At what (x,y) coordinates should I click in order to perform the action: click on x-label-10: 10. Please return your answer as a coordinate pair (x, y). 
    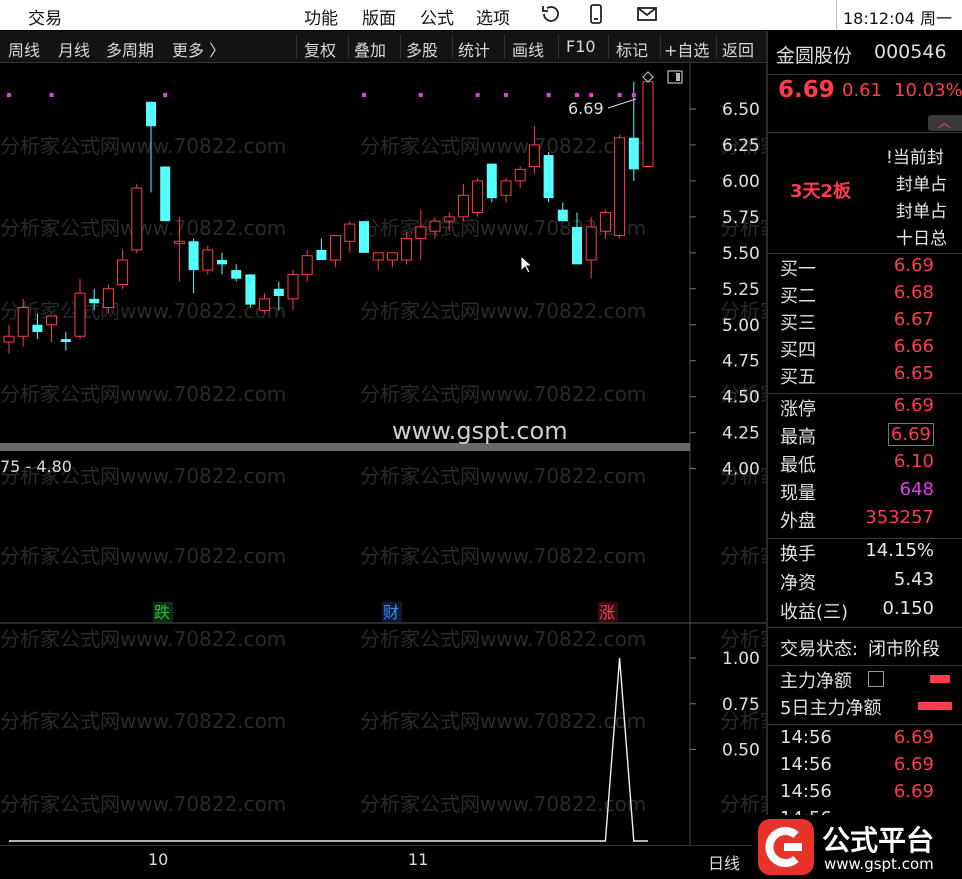
    Looking at the image, I should click on (158, 859).